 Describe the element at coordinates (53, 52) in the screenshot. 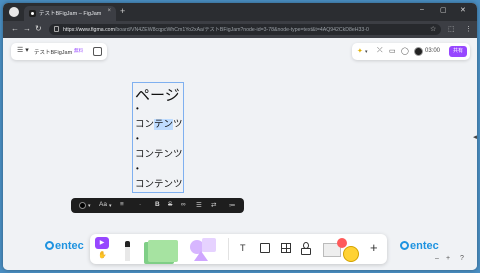

I see `file-name: テストBFigJam` at that location.